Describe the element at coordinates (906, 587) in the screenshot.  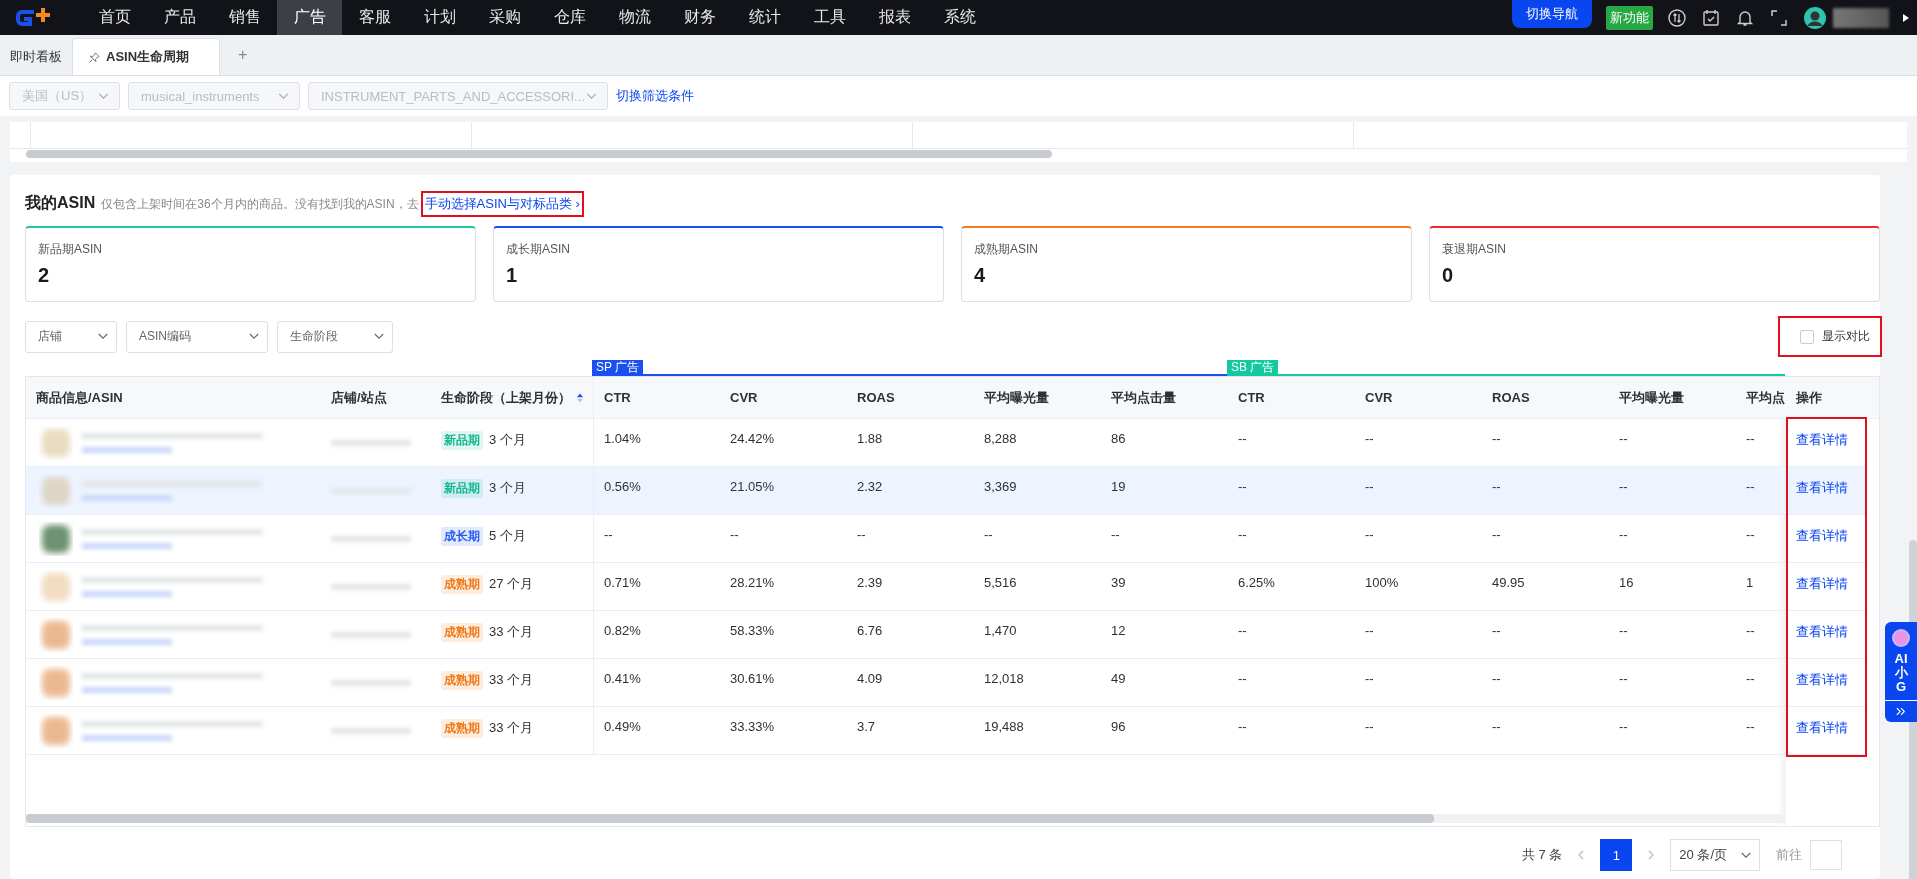
I see `table-row: 成熟期 27 个月 0.71% 28.21% 2.39 5,516 39 6.25% 100% 49.95 16 1` at that location.